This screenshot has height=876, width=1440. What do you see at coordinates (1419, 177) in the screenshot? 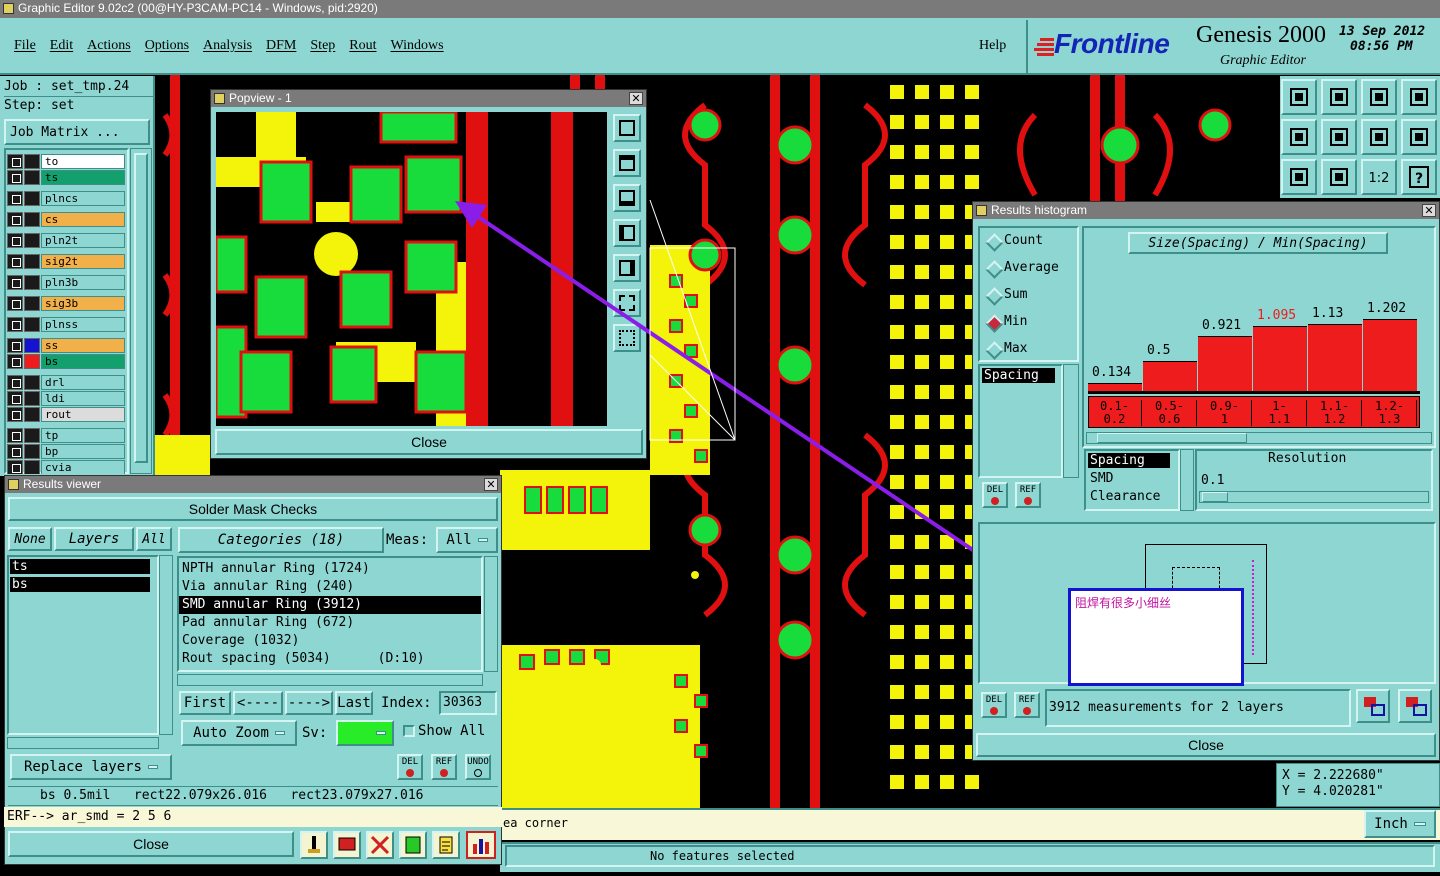
I see `toolbar-button-12: ?` at bounding box center [1419, 177].